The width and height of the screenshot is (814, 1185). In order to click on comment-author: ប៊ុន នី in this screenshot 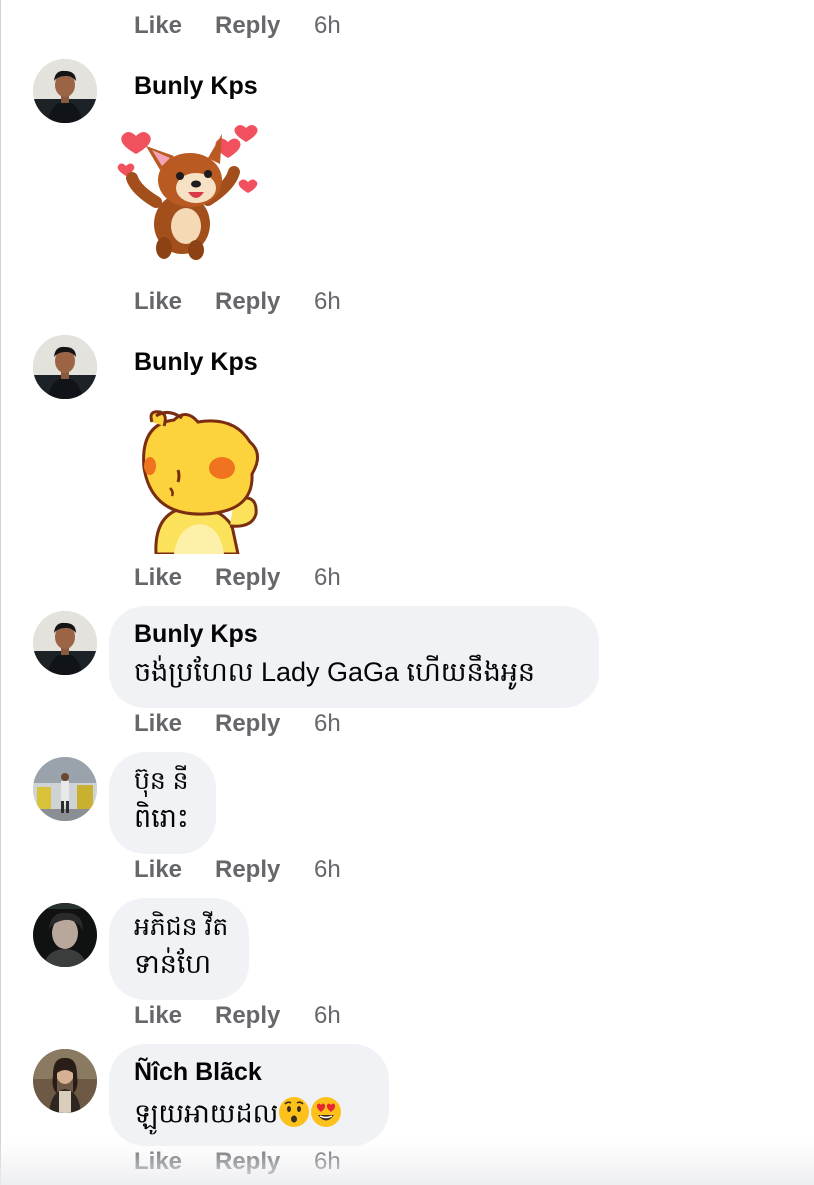, I will do `click(161, 784)`.